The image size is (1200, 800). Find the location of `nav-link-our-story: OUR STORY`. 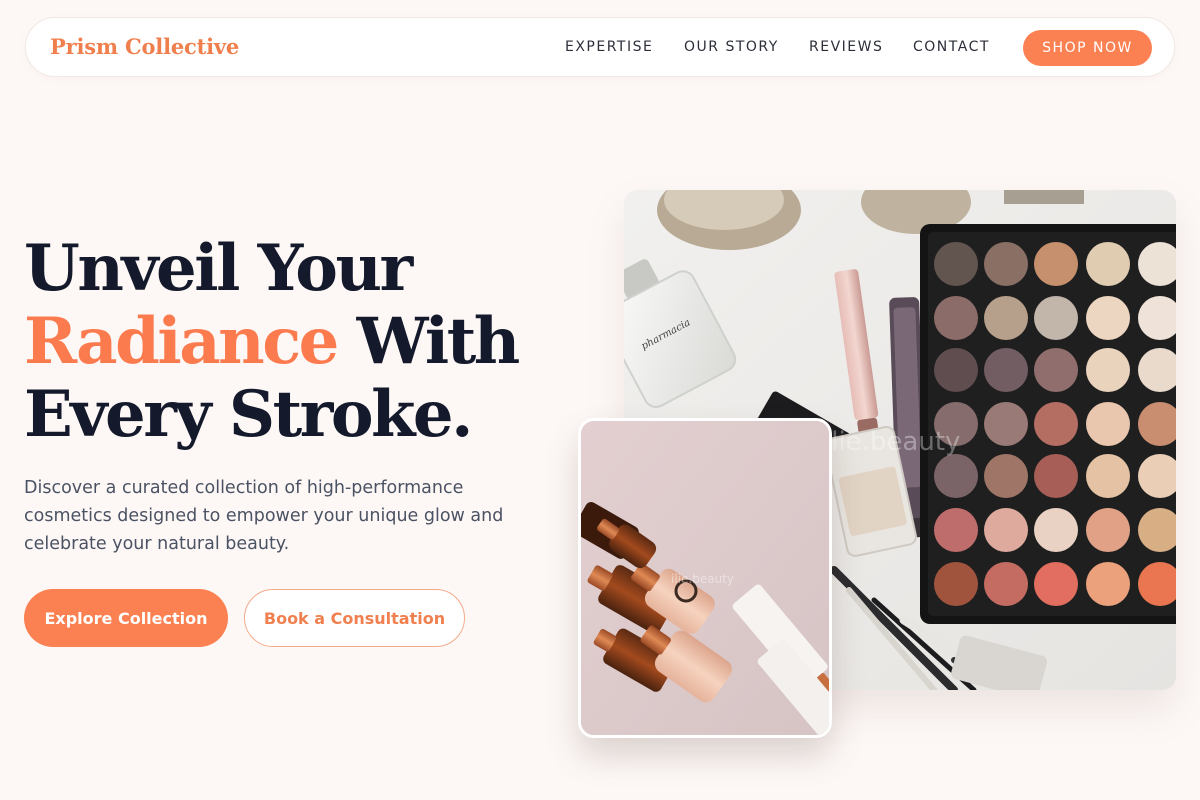

nav-link-our-story: OUR STORY is located at coordinates (731, 47).